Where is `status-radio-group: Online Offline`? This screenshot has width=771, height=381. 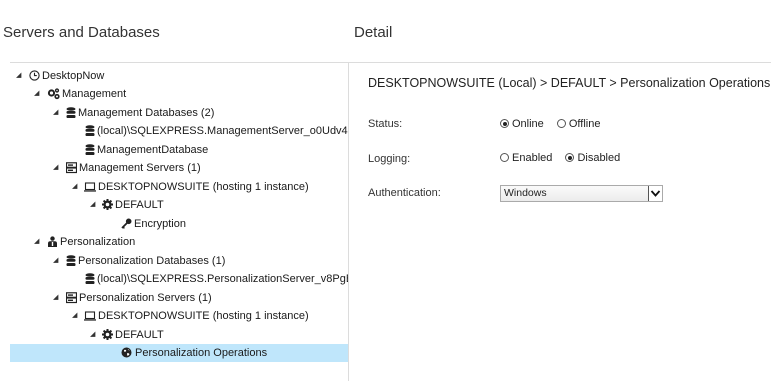 status-radio-group: Online Offline is located at coordinates (555, 124).